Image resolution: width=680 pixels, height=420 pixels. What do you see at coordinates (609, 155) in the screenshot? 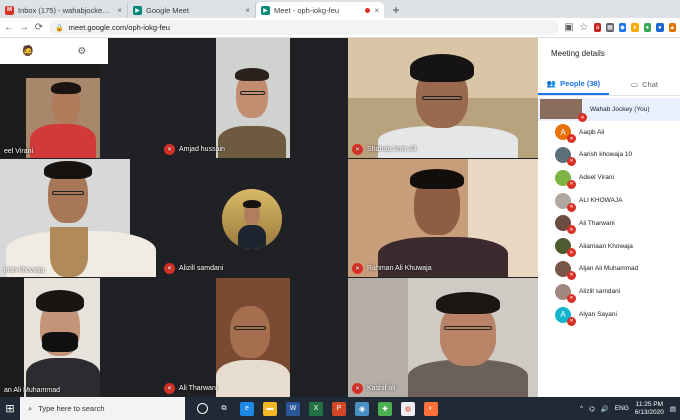
I see `list-item: ✕ Aarish khowaja 10` at bounding box center [609, 155].